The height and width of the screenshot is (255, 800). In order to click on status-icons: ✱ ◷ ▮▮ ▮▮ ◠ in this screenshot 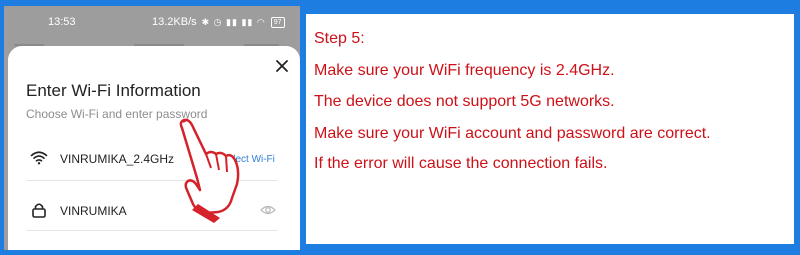, I will do `click(233, 21)`.